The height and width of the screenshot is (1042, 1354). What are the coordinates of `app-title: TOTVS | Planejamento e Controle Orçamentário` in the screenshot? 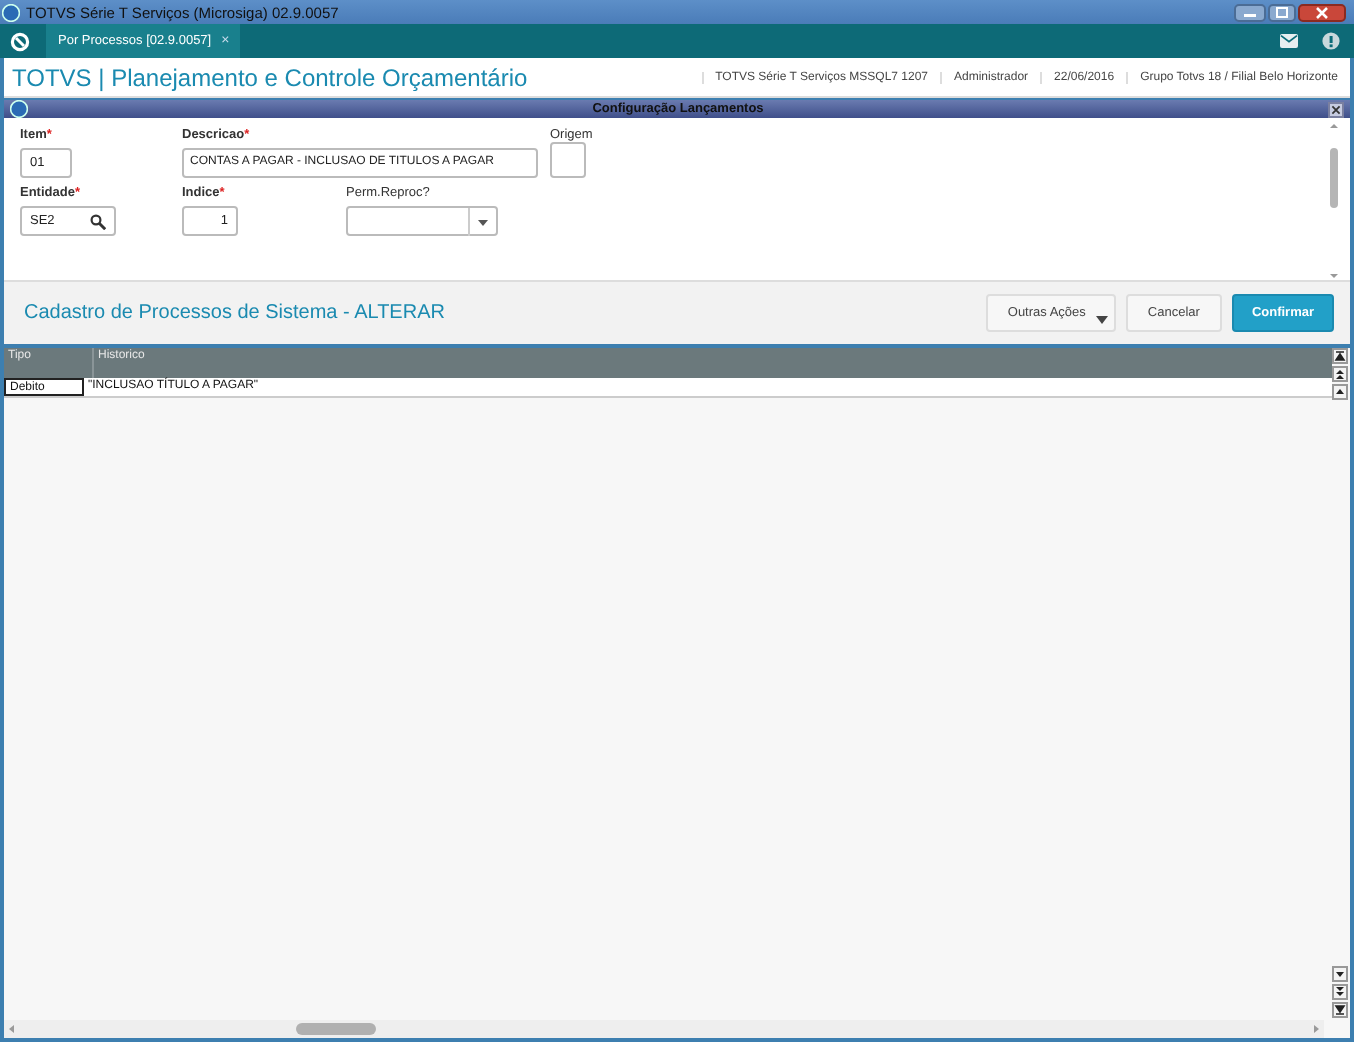 It's located at (269, 77).